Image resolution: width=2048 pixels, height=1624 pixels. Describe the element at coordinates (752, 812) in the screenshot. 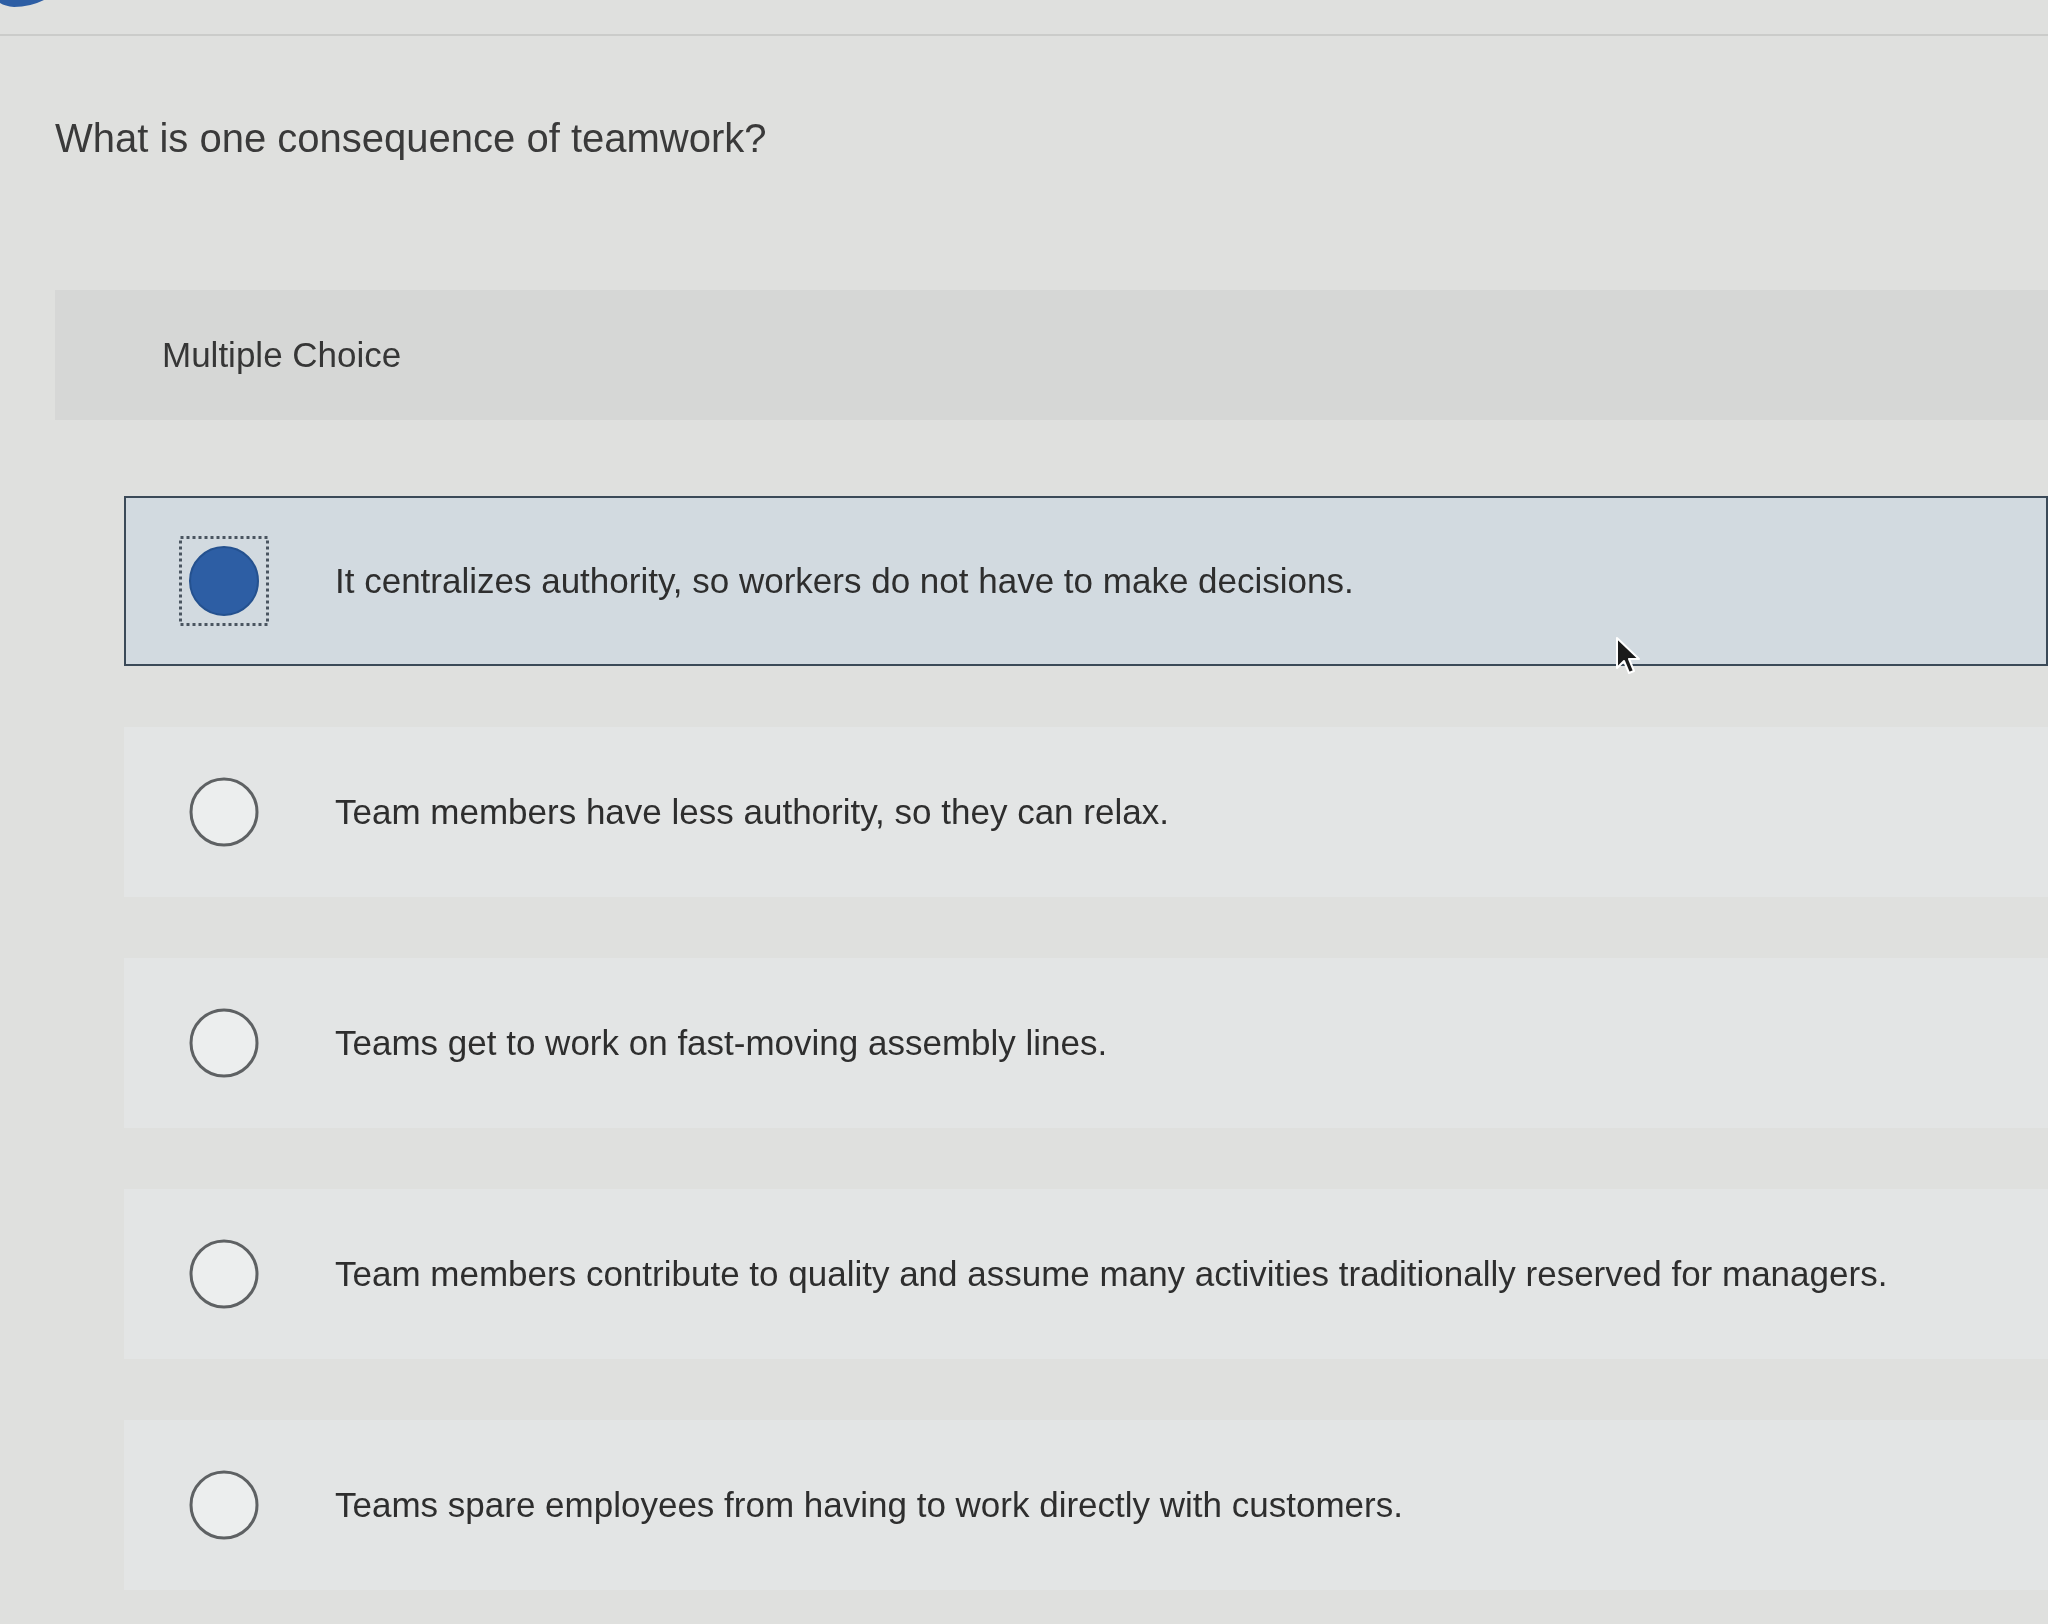

I see `option-text: Team members have less authority, so they can relax.` at that location.